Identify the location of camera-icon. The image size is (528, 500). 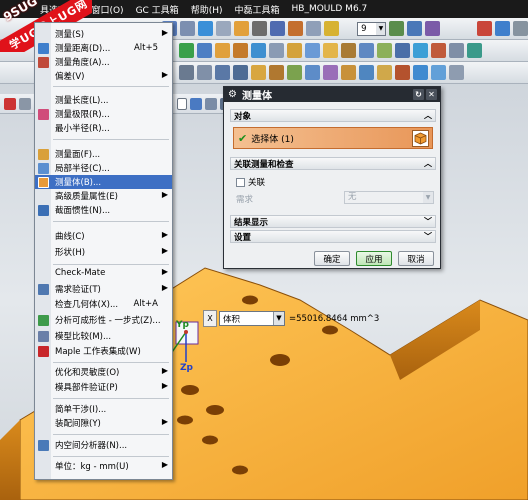
(313, 28).